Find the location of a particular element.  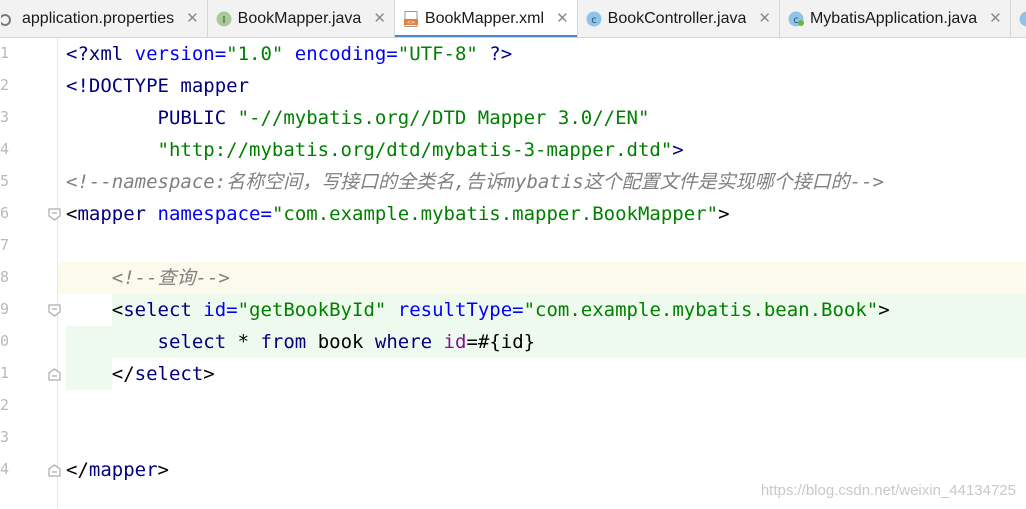

tab-overflow is located at coordinates (1018, 18).